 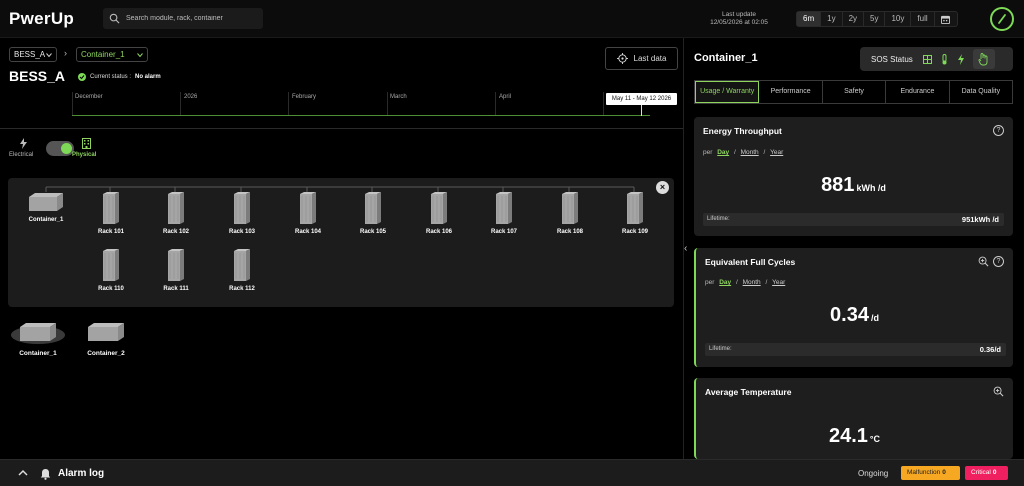 What do you see at coordinates (140, 55) in the screenshot?
I see `chevron-down-icon` at bounding box center [140, 55].